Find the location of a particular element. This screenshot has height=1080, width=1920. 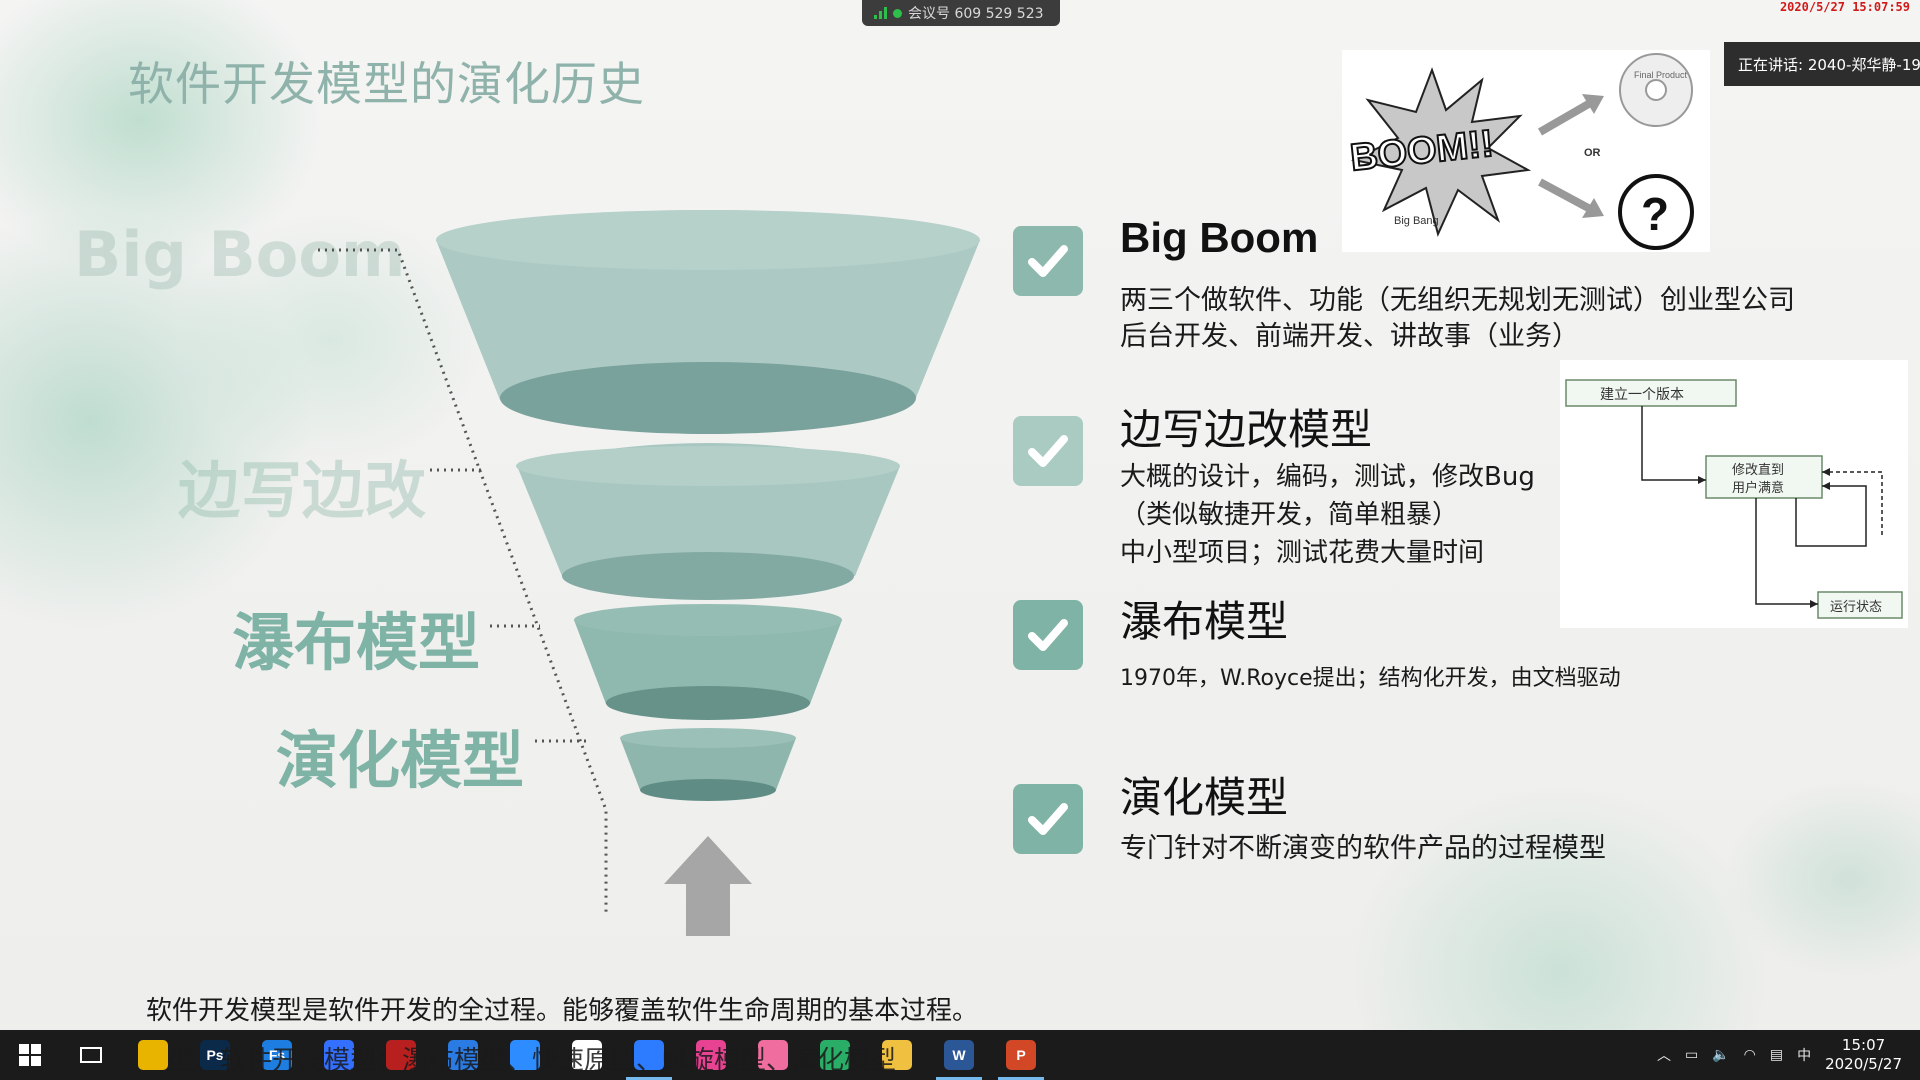

windows-logo-icon is located at coordinates (30, 1055).